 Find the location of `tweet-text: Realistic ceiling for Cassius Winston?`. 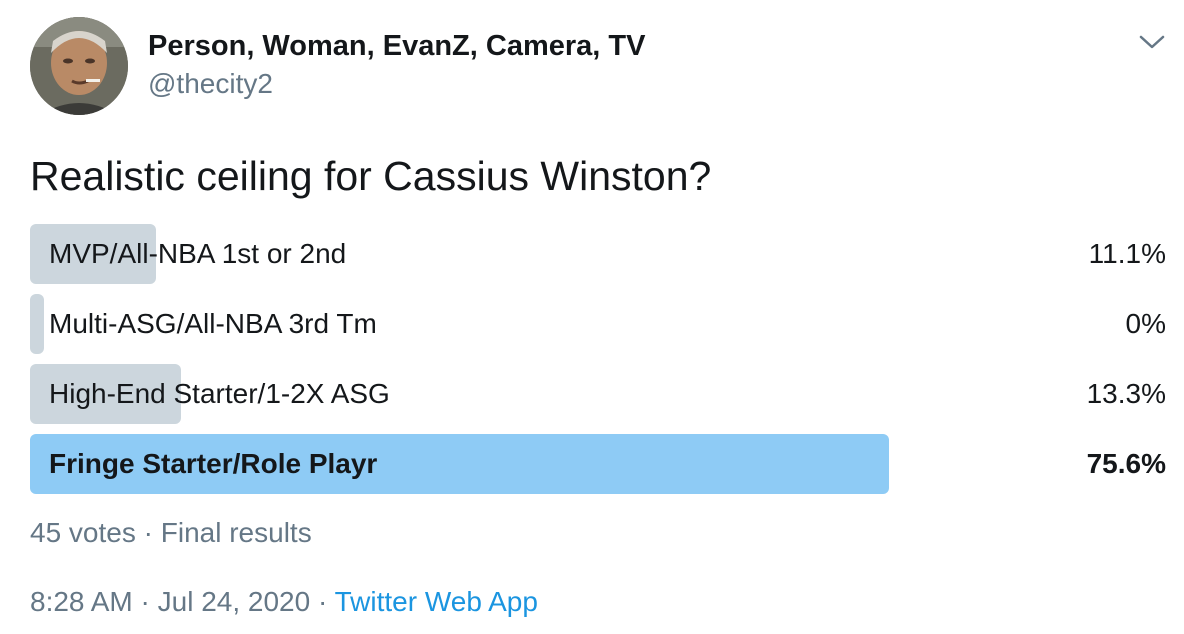

tweet-text: Realistic ceiling for Cassius Winston? is located at coordinates (371, 176).